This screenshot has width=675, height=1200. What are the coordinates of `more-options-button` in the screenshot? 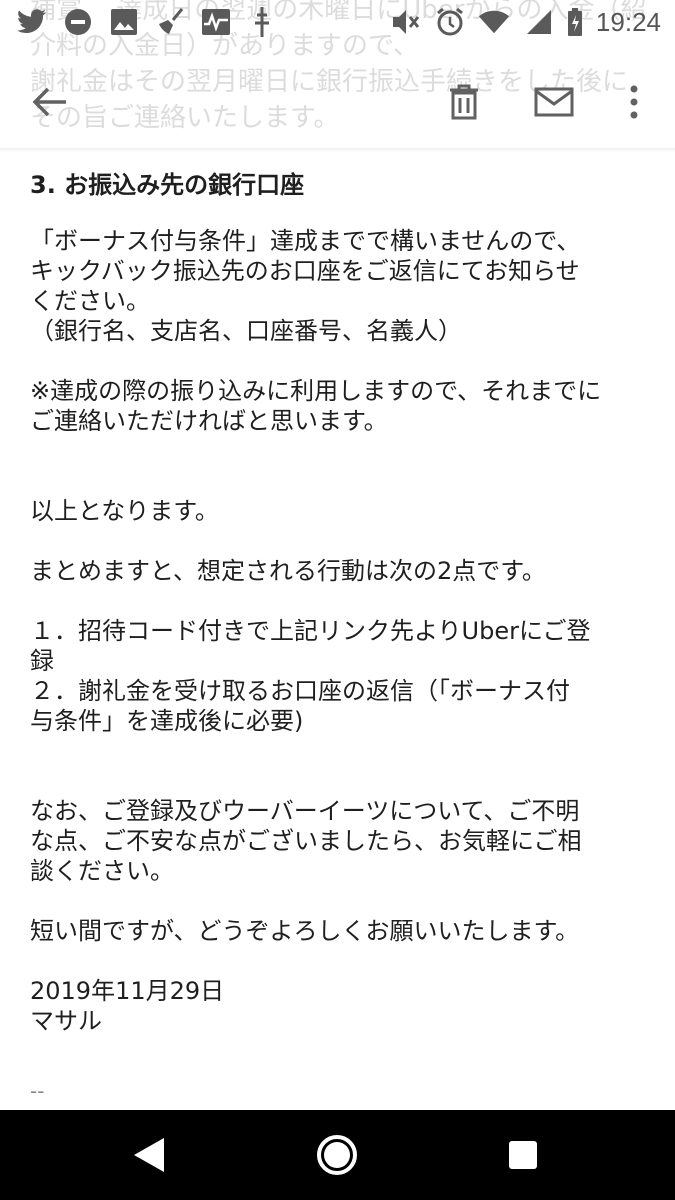 It's located at (634, 102).